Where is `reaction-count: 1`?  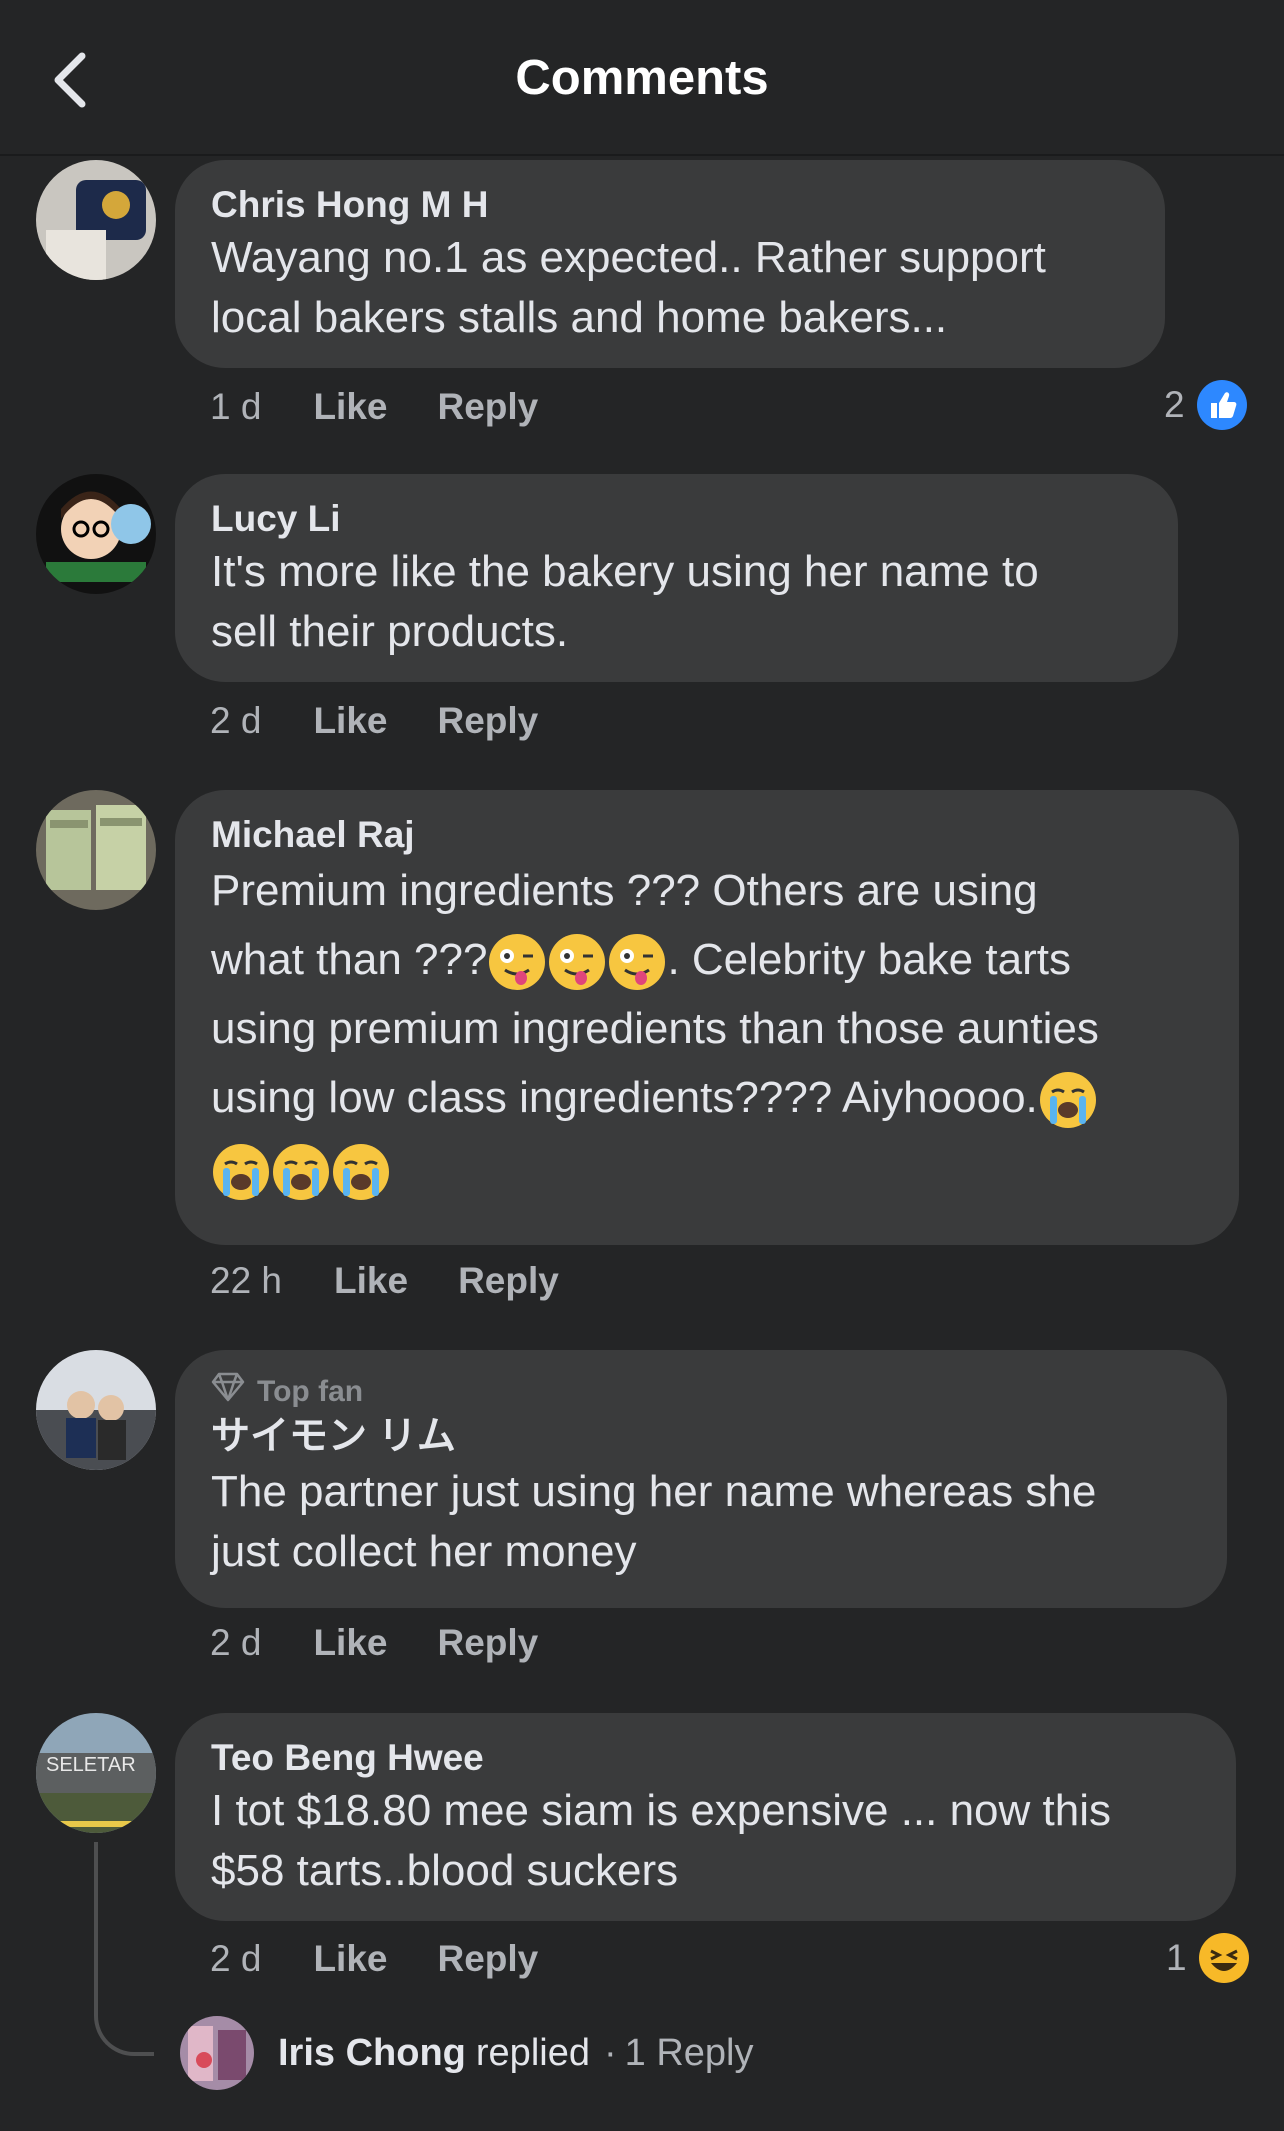 reaction-count: 1 is located at coordinates (1176, 1957).